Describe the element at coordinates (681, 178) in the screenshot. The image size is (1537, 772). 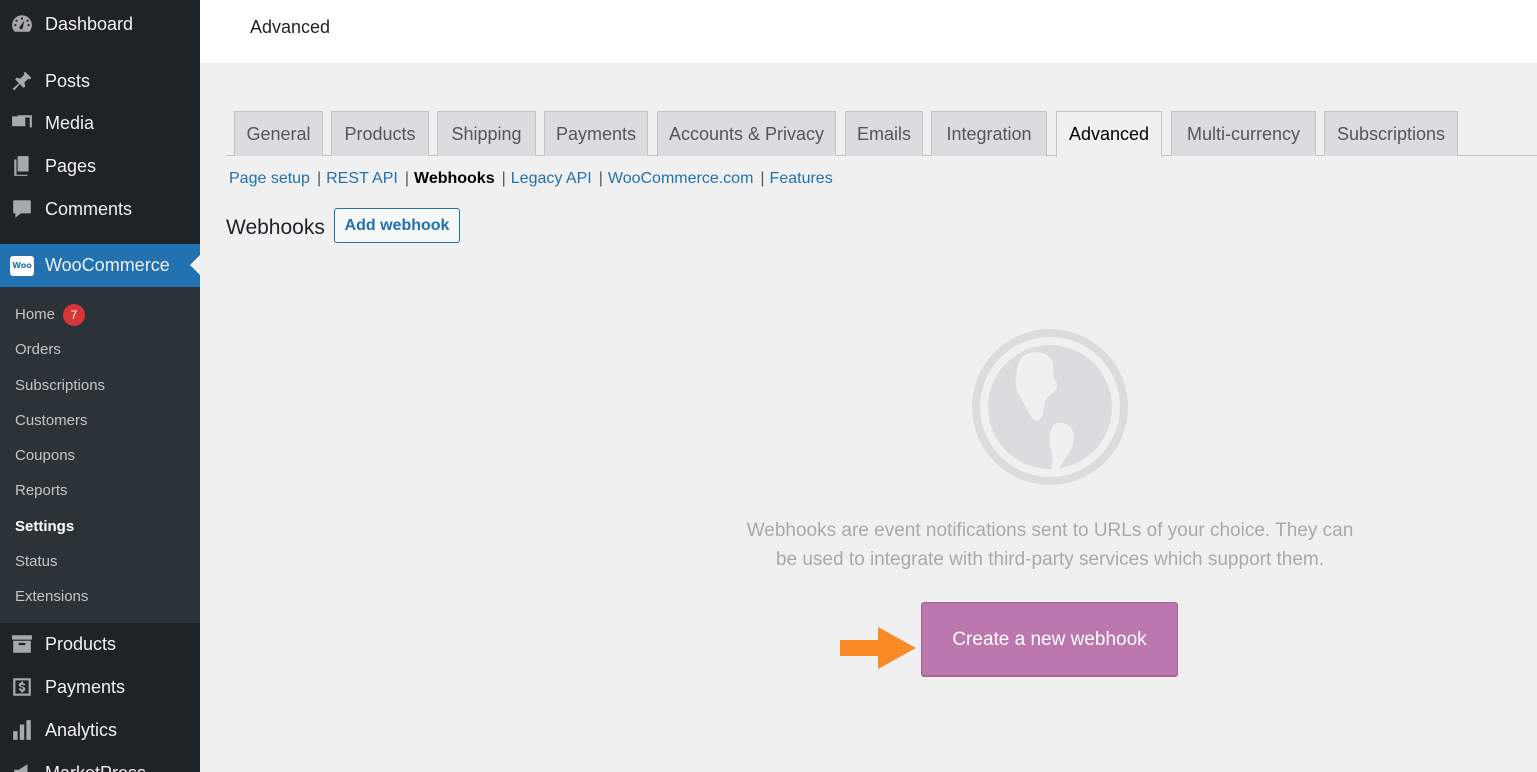
I see `sublink-woocommerce-com: WooCommerce.com` at that location.